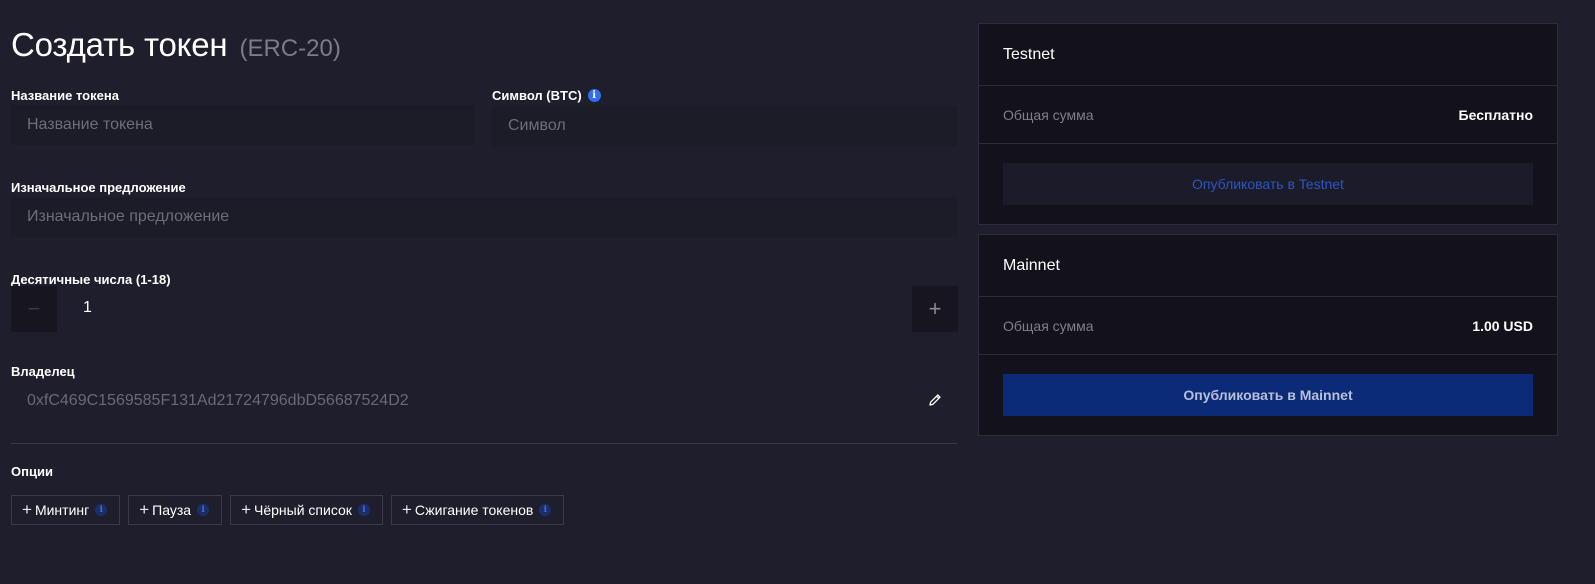  Describe the element at coordinates (724, 126) in the screenshot. I see `symbol-input` at that location.